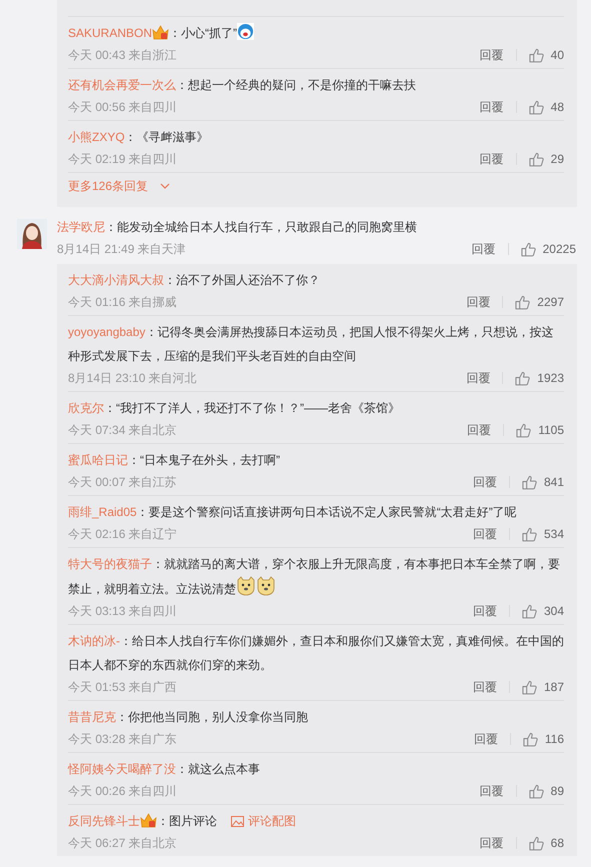 The height and width of the screenshot is (867, 591). I want to click on comment-time: 8月14日 21:49 来自天津, so click(122, 249).